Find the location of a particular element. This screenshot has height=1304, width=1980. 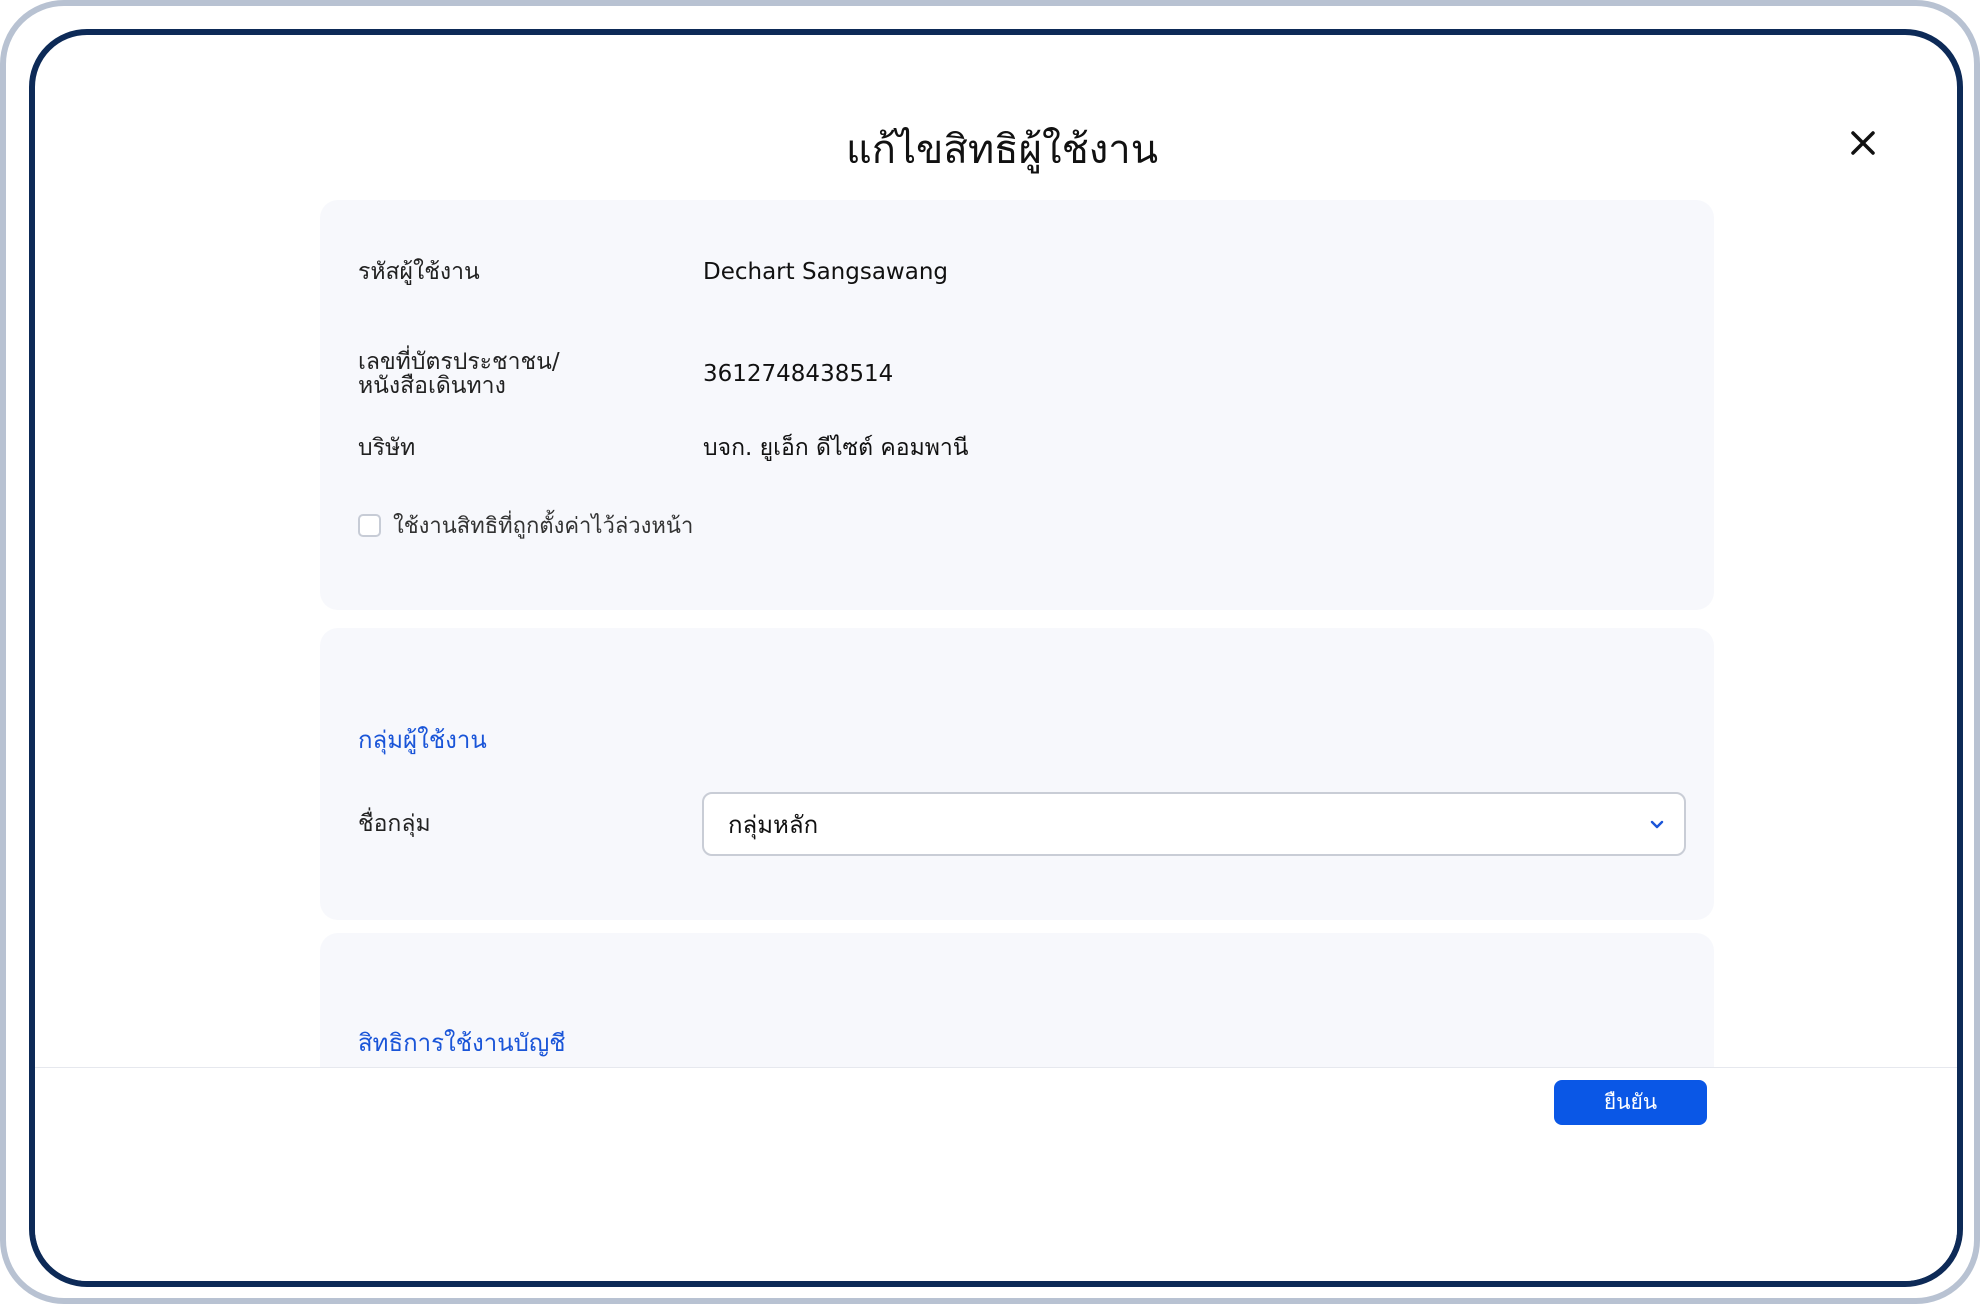

id-card-label-line1: เลขที่บัตรประชาชน/ is located at coordinates (459, 362).